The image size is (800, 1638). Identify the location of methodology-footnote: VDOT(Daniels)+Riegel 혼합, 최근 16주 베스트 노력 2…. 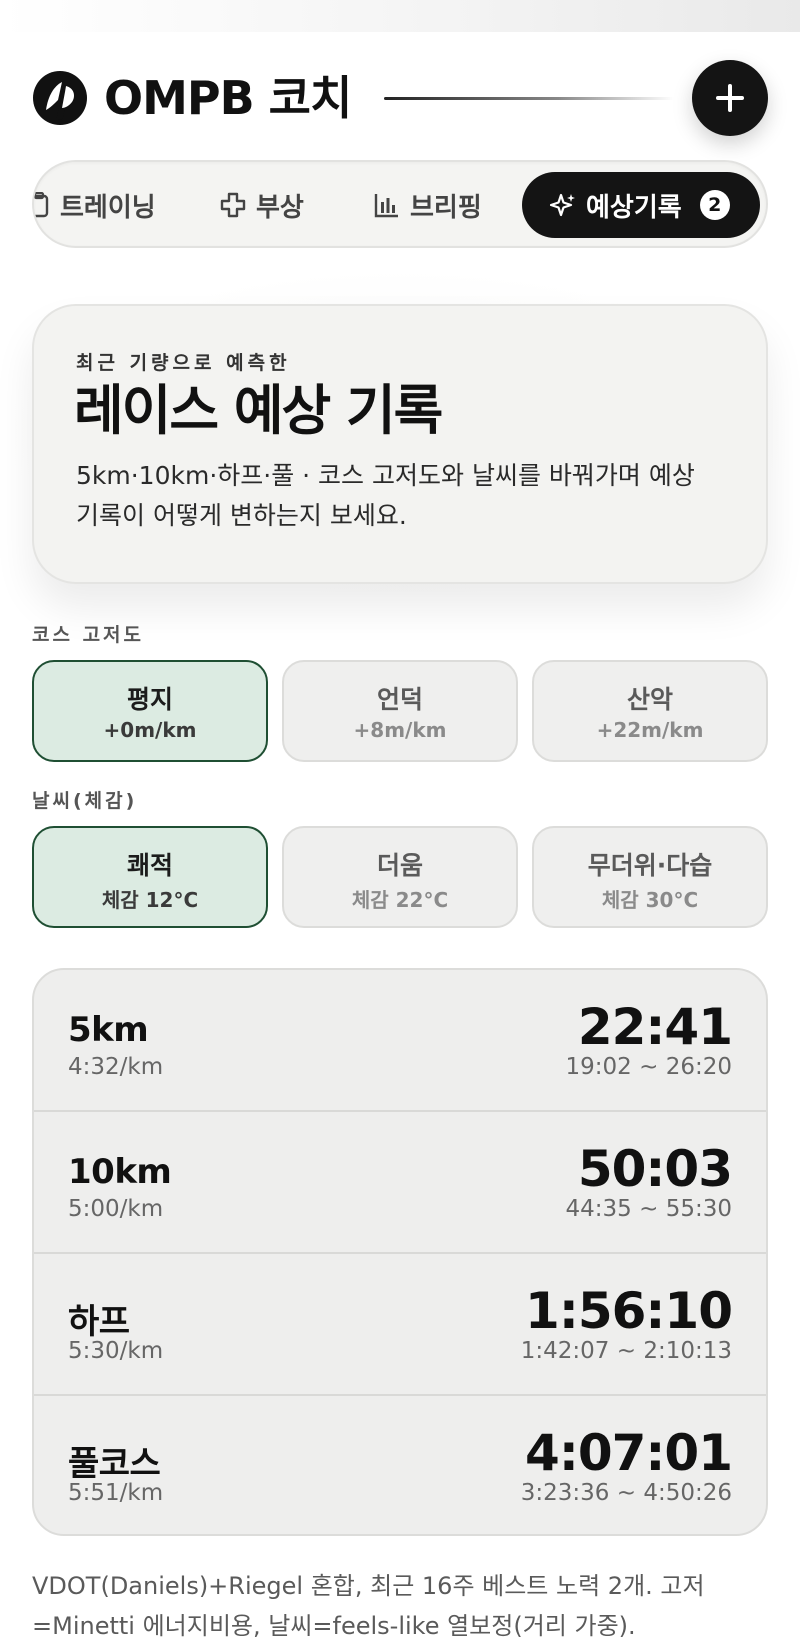
(368, 1605).